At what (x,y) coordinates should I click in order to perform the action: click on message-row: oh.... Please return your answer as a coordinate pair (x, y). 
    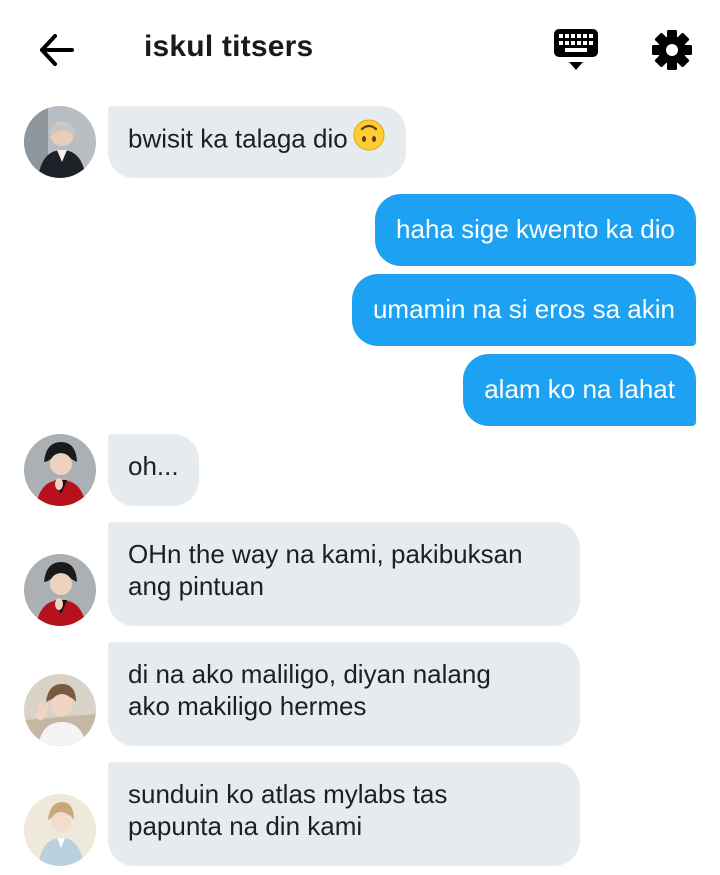
    Looking at the image, I should click on (360, 470).